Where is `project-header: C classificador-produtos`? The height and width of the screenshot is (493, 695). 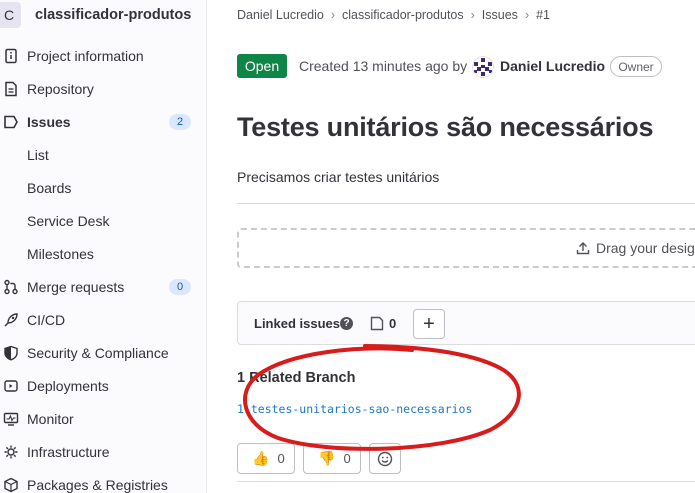 project-header: C classificador-produtos is located at coordinates (103, 16).